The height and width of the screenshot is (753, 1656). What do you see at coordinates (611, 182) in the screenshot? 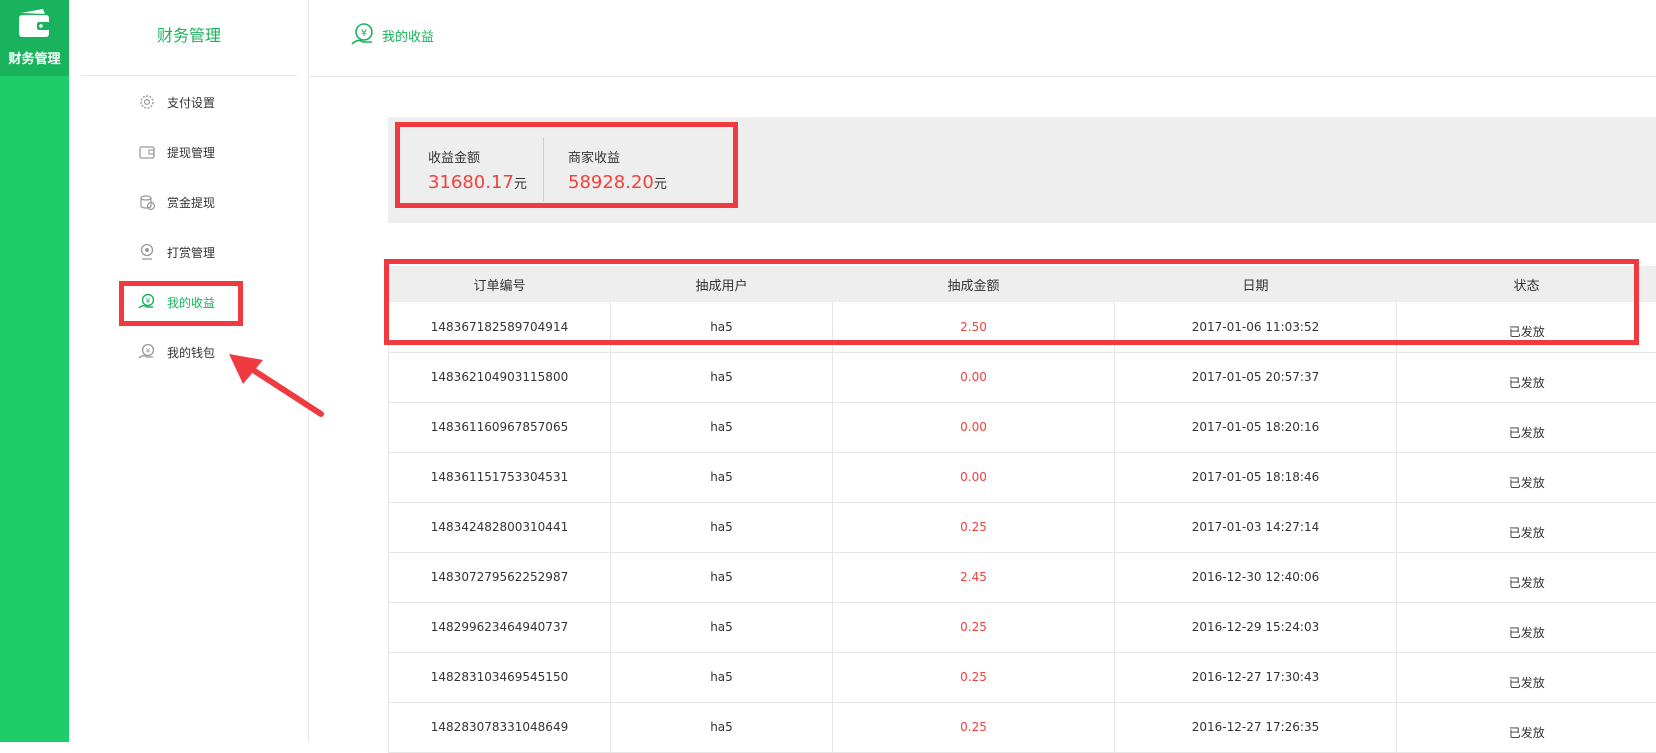
I see `merchant-value: 58928.20` at bounding box center [611, 182].